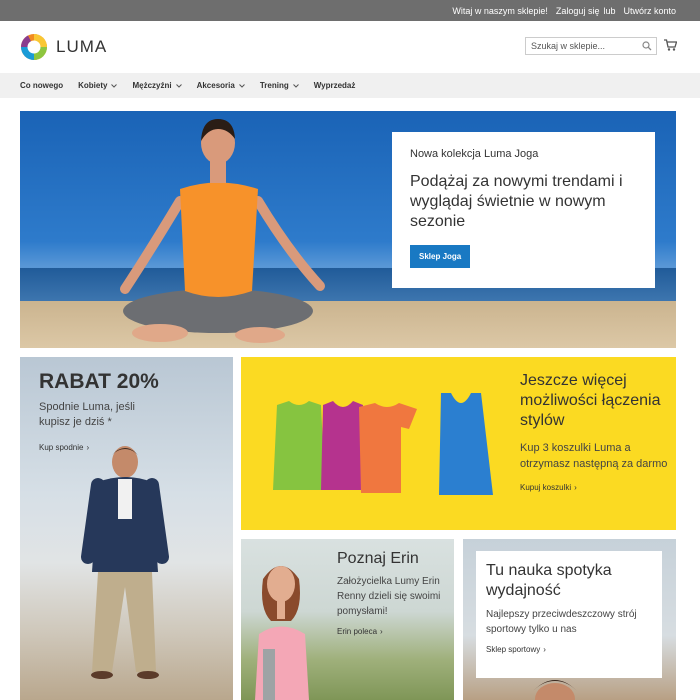  I want to click on search-icon, so click(647, 46).